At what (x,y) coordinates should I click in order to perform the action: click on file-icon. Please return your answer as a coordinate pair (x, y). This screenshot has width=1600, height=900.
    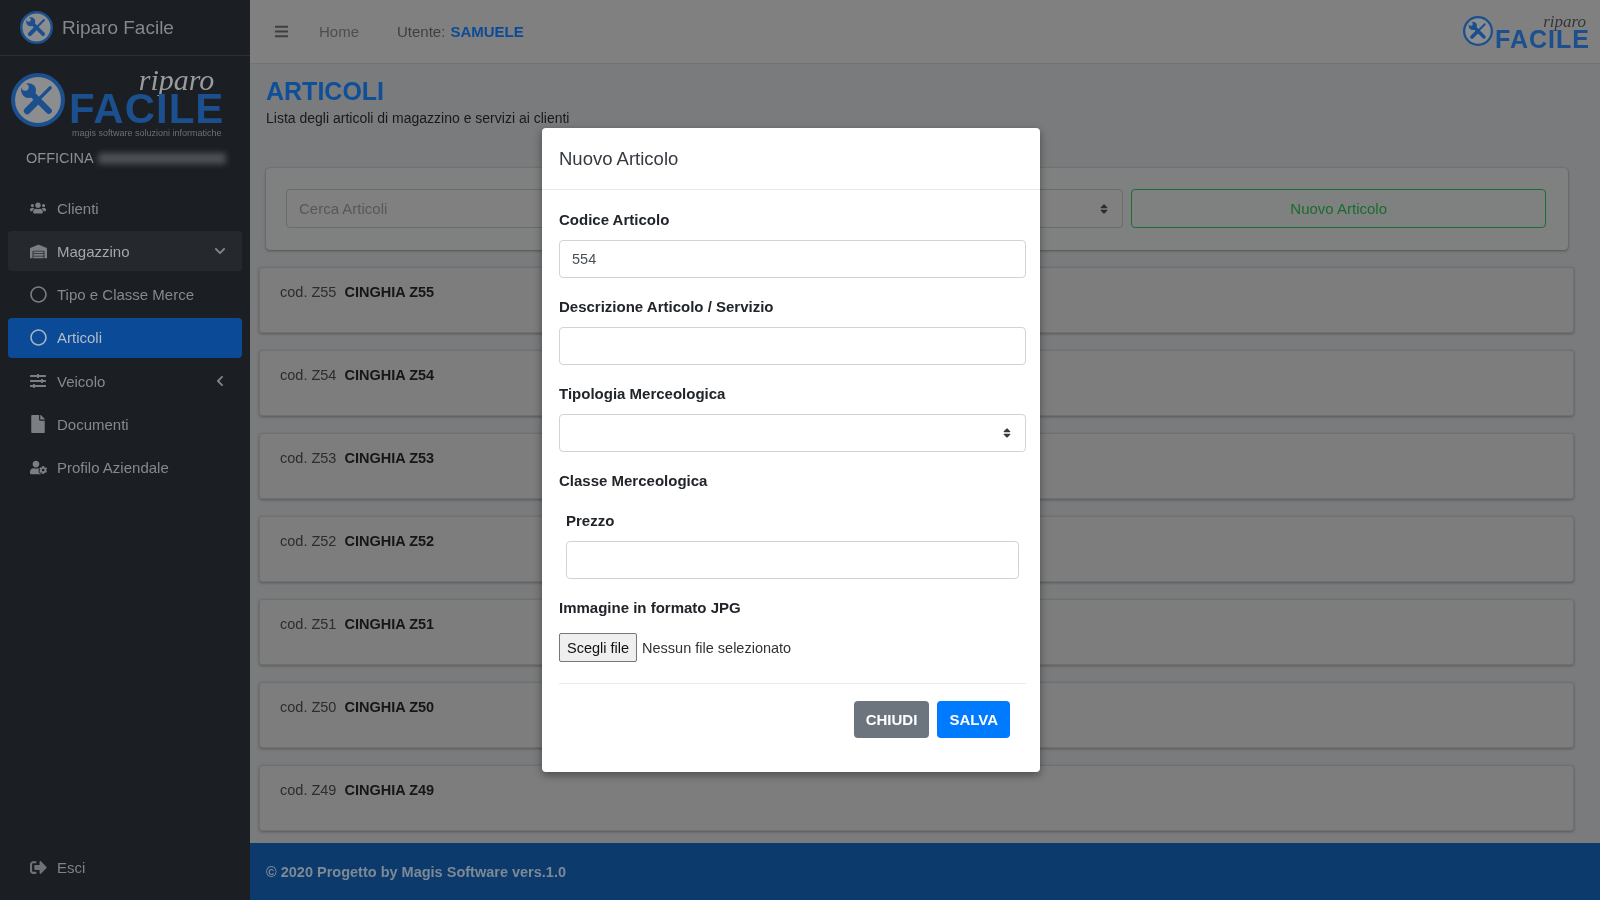
    Looking at the image, I should click on (38, 424).